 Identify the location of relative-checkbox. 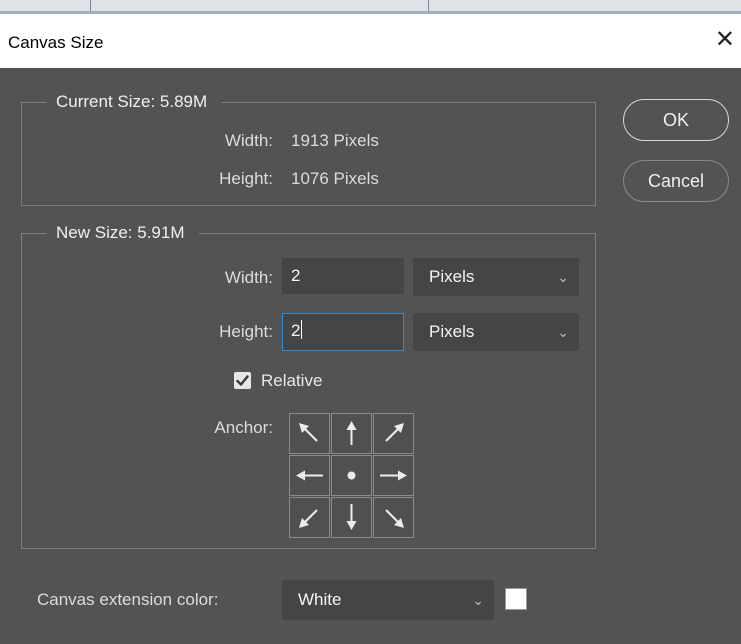
(242, 380).